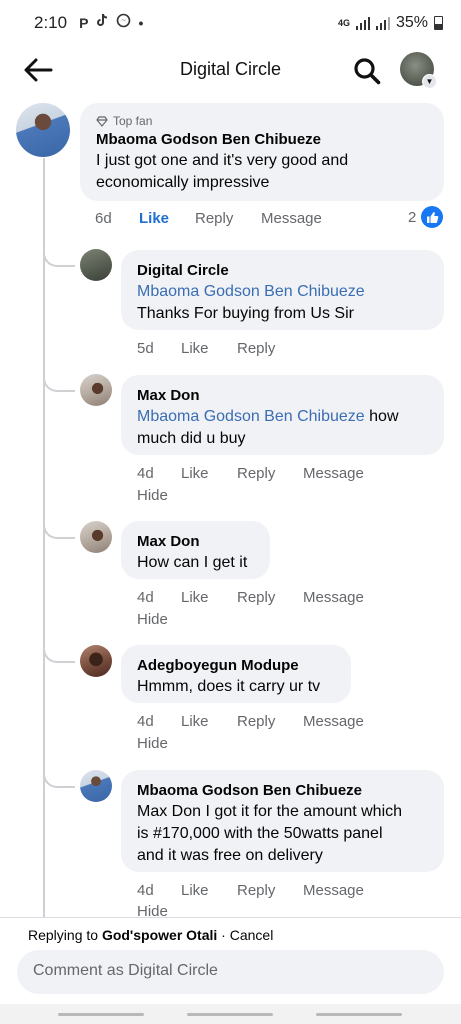  Describe the element at coordinates (192, 562) in the screenshot. I see `comment-text: How can I get it` at that location.